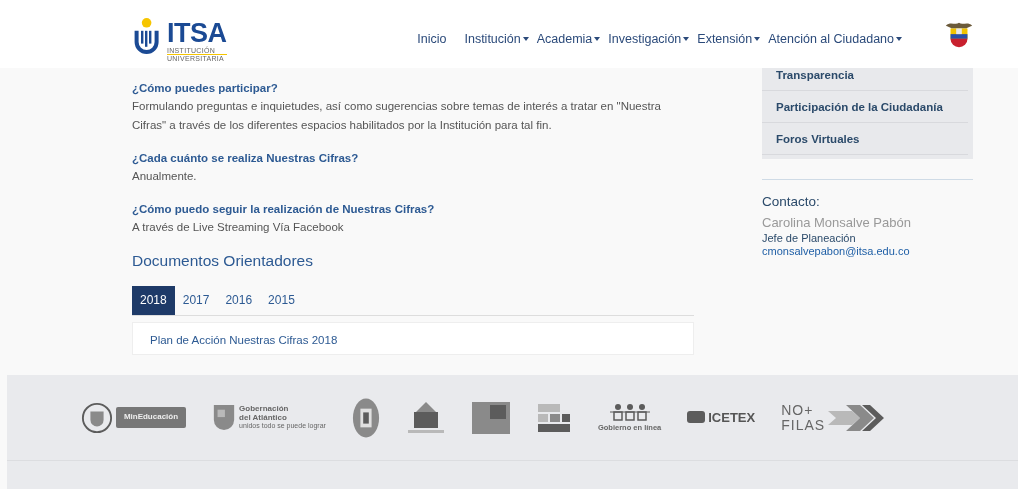  What do you see at coordinates (281, 300) in the screenshot?
I see `year-tab: 2015` at bounding box center [281, 300].